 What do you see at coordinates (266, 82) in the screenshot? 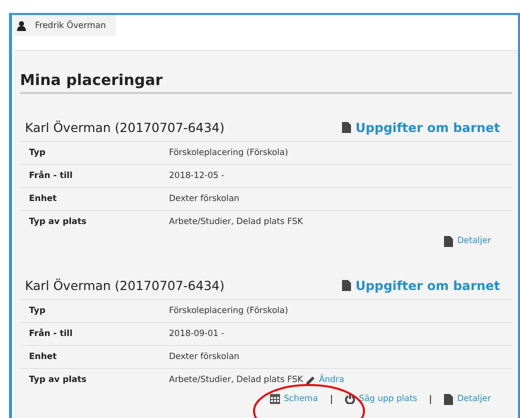
I see `page-title: Mina placeringar` at bounding box center [266, 82].